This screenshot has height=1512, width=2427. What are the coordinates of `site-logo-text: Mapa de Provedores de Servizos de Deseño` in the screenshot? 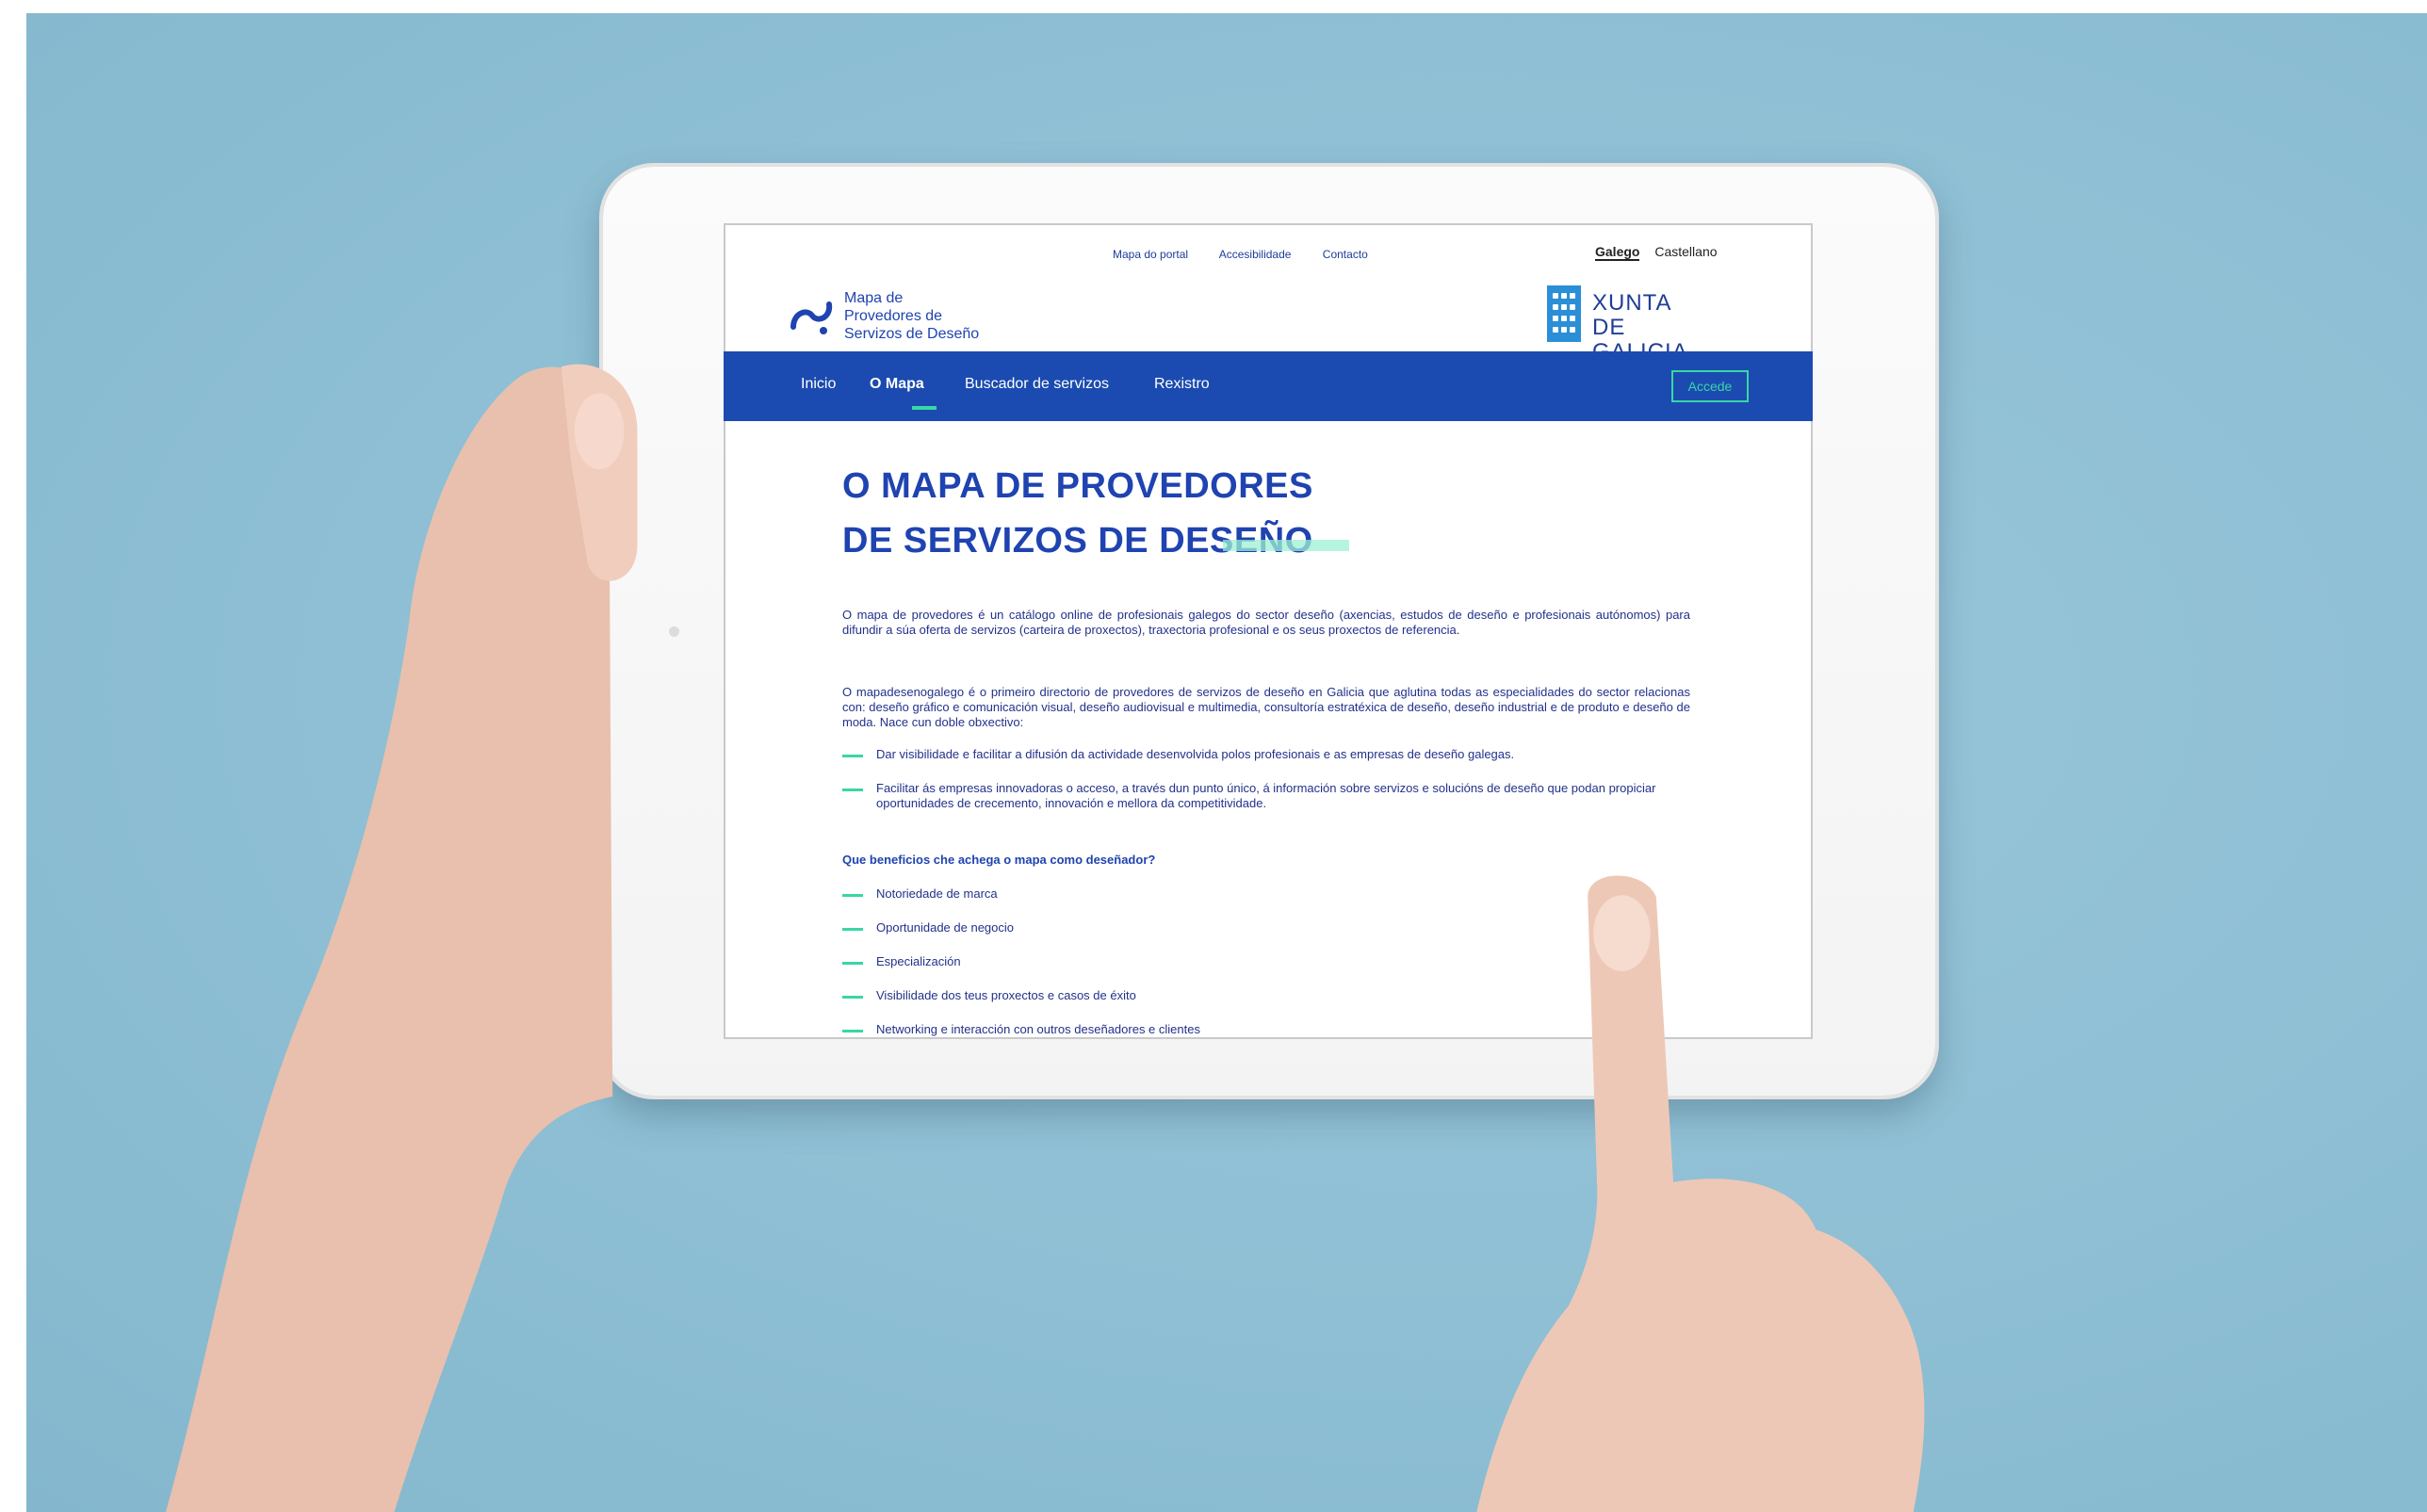 It's located at (911, 316).